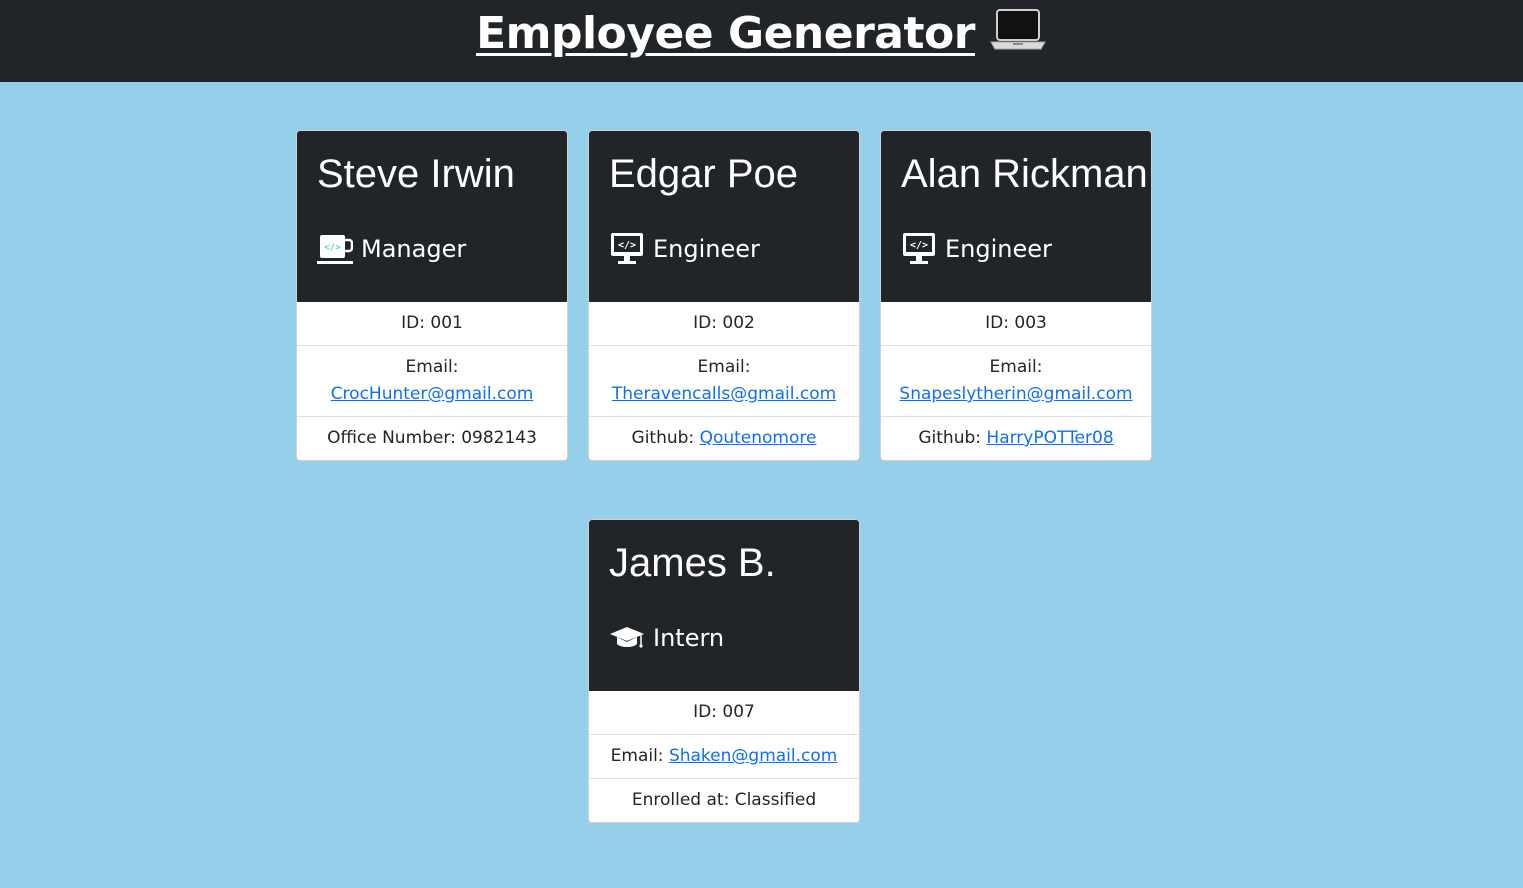  I want to click on employee-email-row: Email: Theravencalls@gmail.com, so click(724, 380).